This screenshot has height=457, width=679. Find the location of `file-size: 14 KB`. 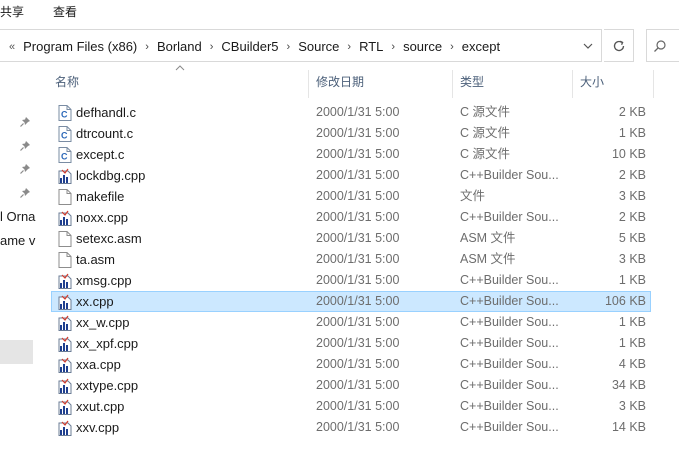

file-size: 14 KB is located at coordinates (628, 427).